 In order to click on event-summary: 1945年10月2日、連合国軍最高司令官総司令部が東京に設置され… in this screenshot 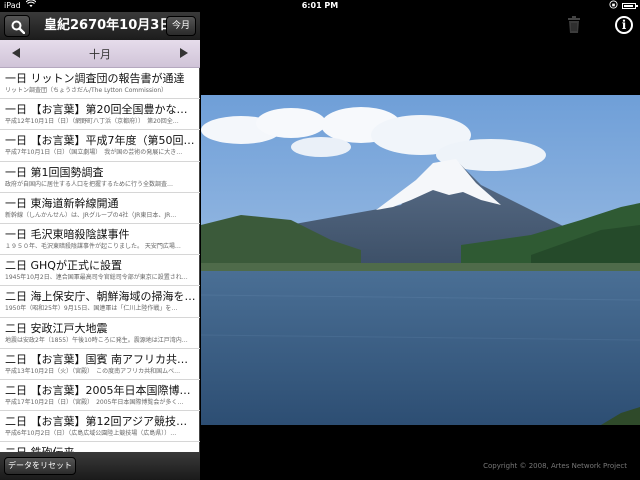, I will do `click(96, 278)`.